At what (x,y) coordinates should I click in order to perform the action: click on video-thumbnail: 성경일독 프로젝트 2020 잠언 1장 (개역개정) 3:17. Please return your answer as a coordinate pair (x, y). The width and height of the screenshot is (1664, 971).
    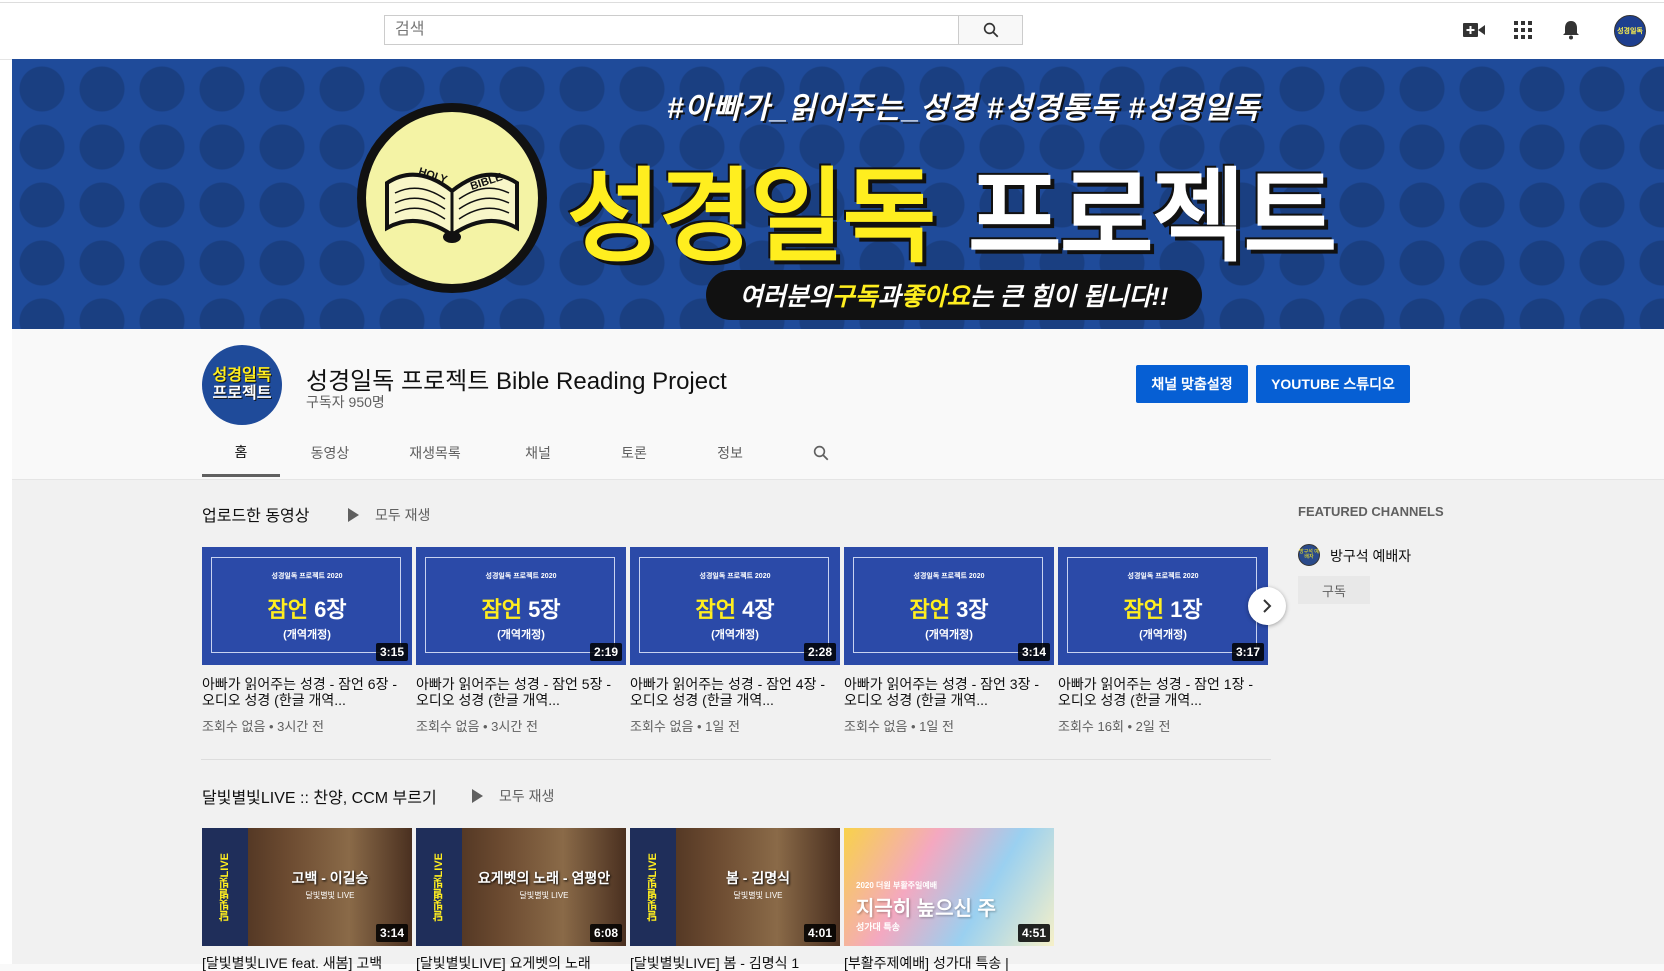
    Looking at the image, I should click on (1163, 606).